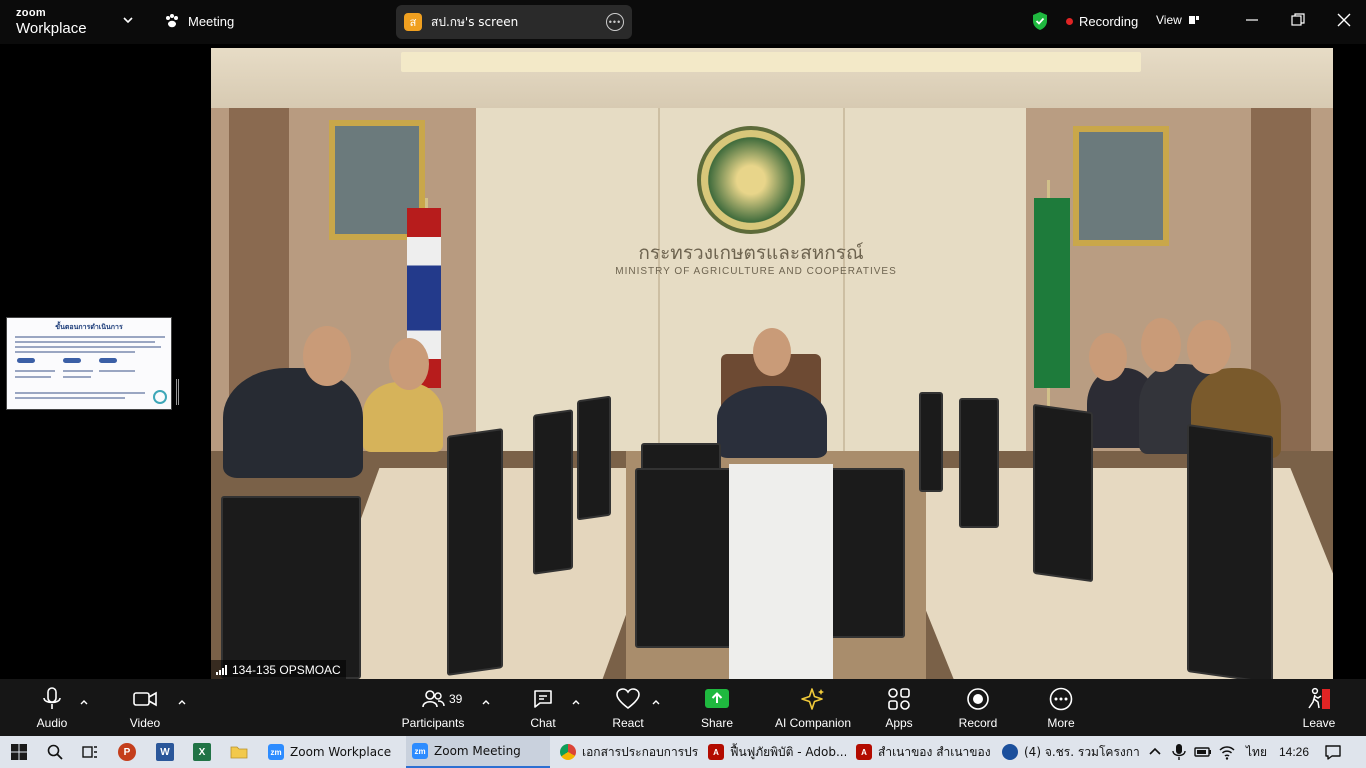 The height and width of the screenshot is (768, 1366). I want to click on slide-logo-icon, so click(160, 397).